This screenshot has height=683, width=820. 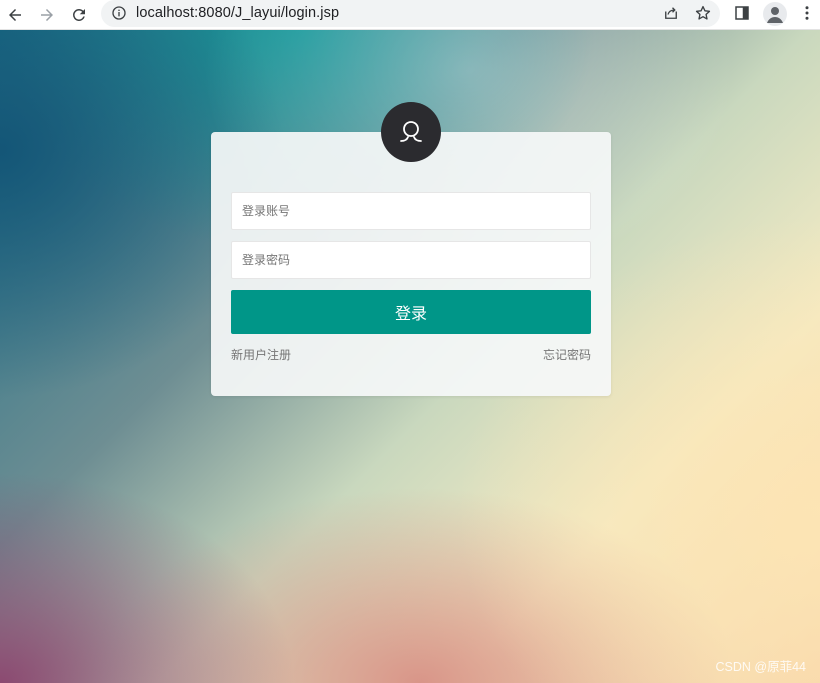 I want to click on share-icon, so click(x=671, y=13).